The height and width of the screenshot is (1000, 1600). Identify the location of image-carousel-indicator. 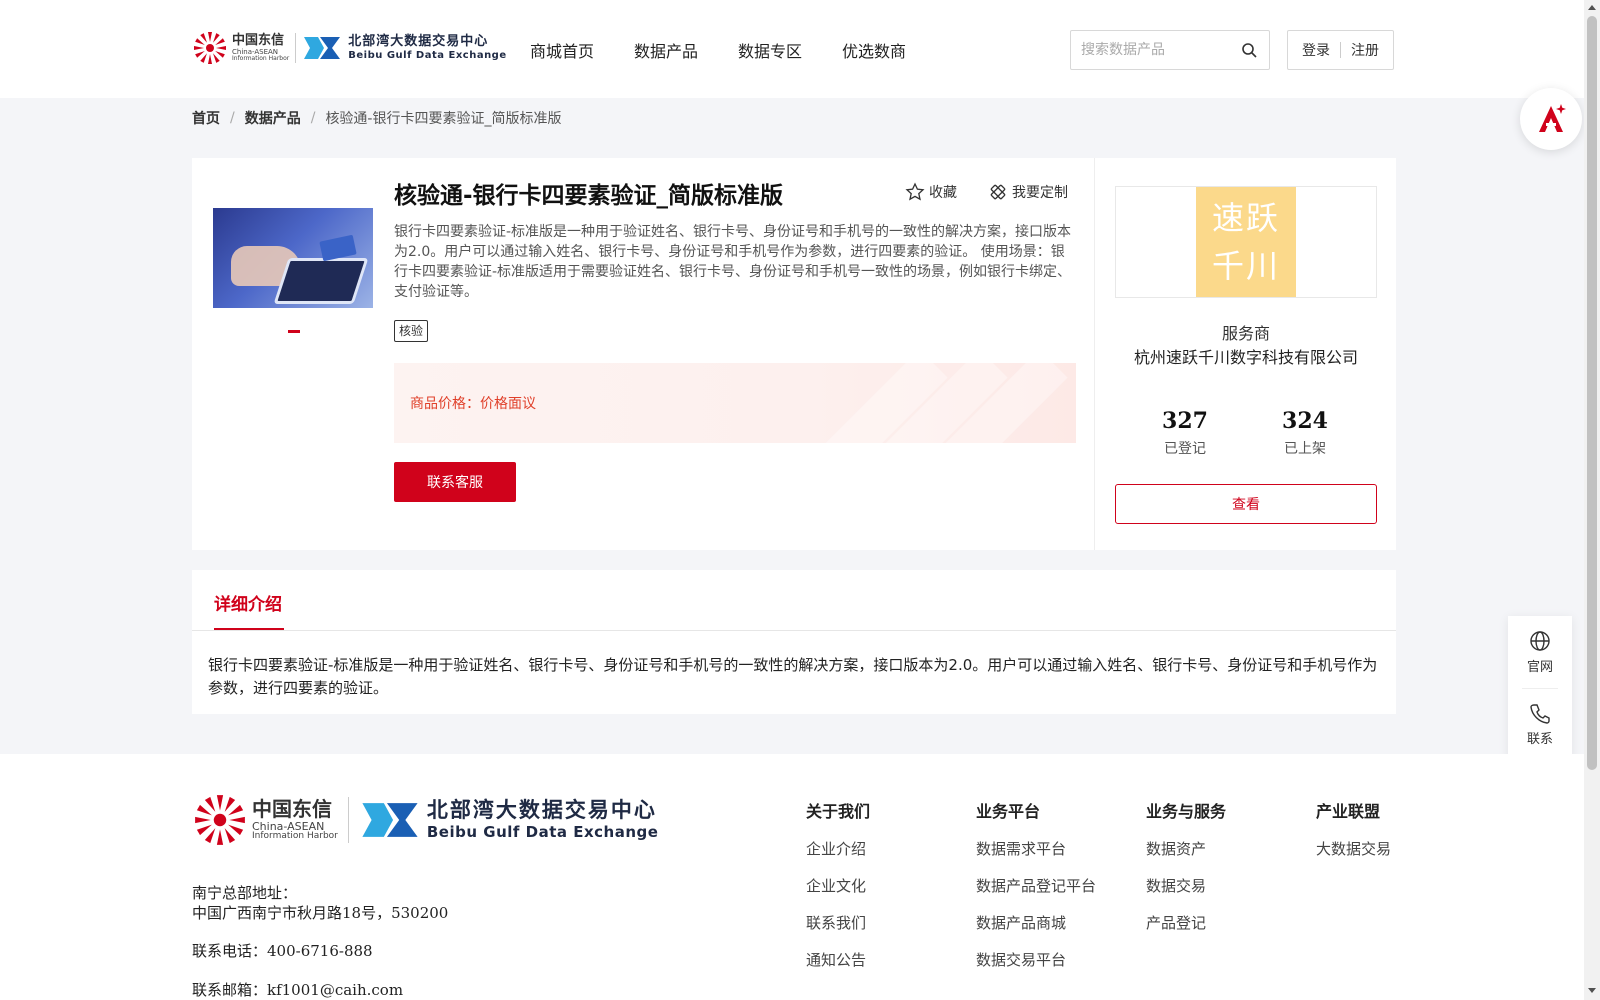
(294, 331).